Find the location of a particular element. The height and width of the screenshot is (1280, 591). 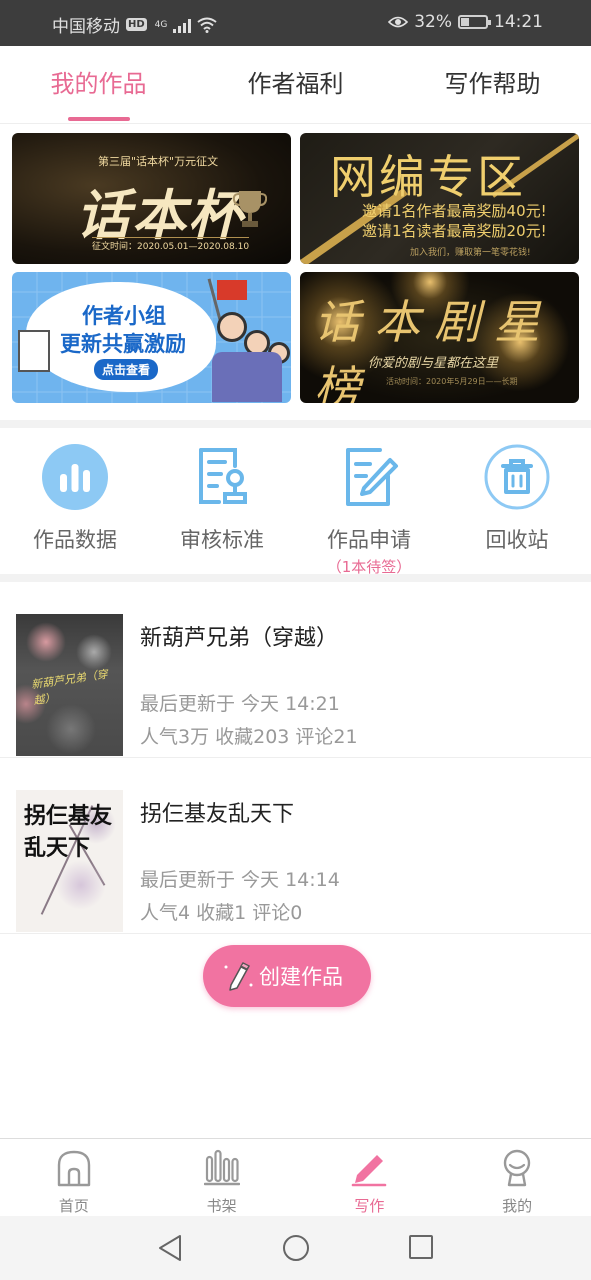

shortcut-recycle-bin: 回收站 is located at coordinates (516, 499).